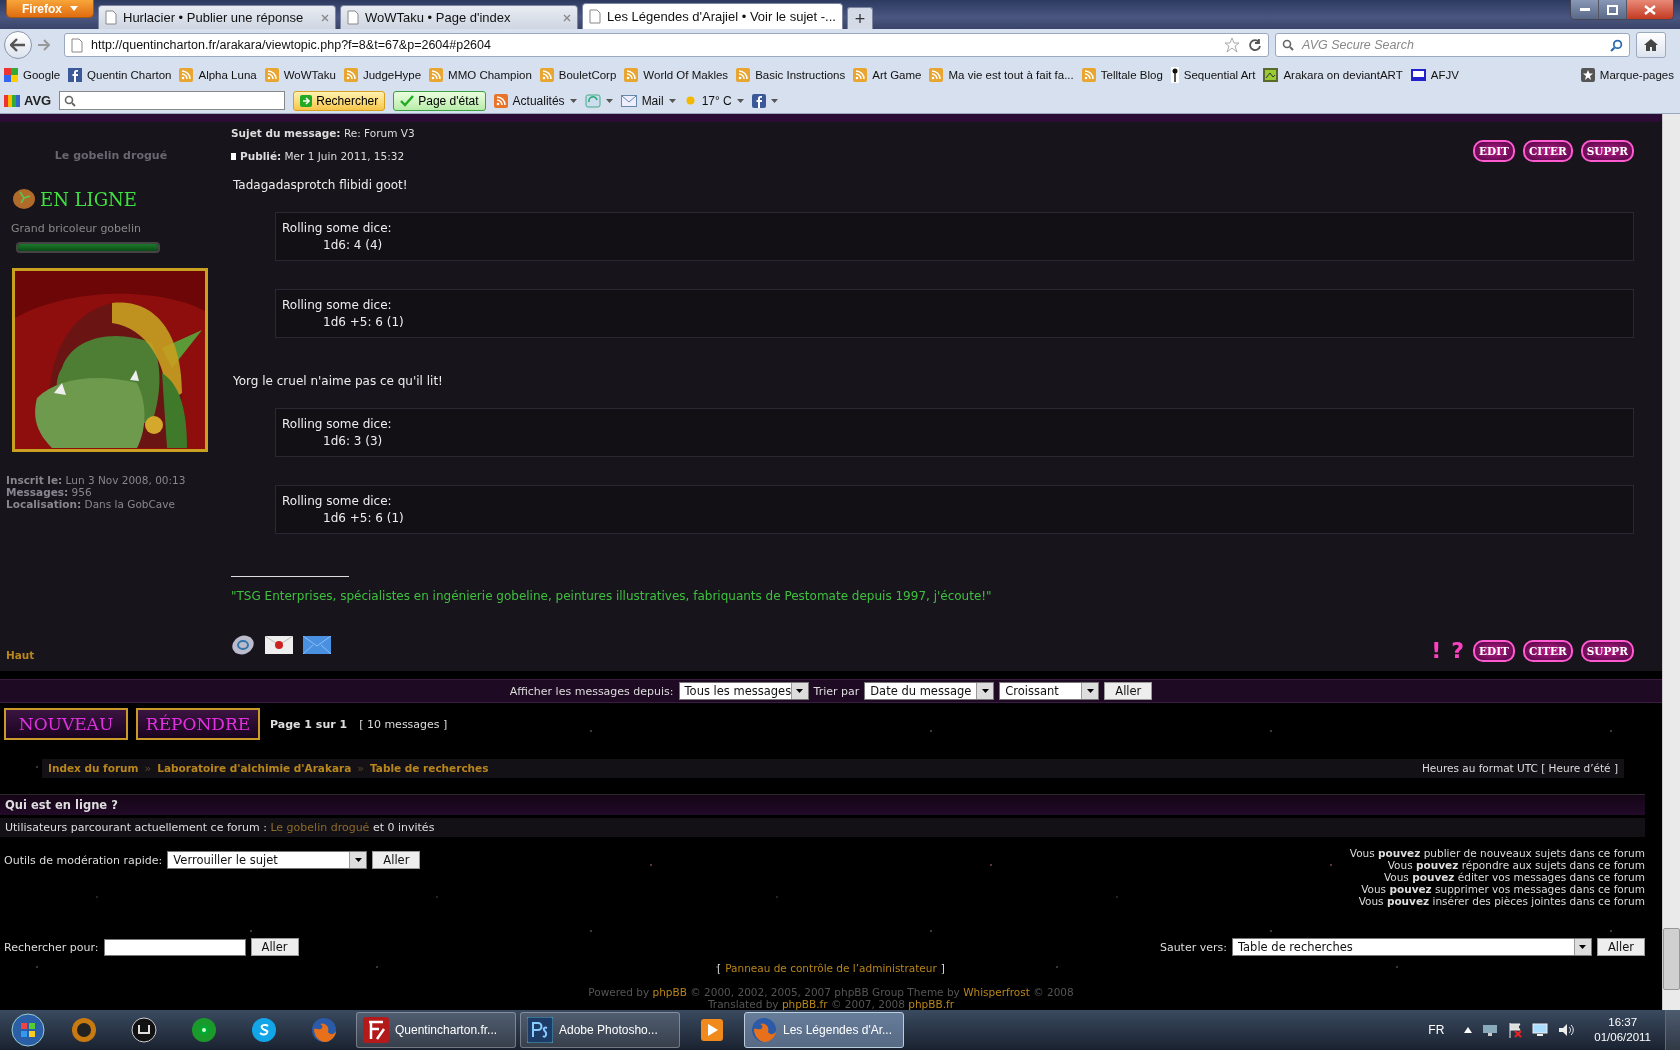 Image resolution: width=1680 pixels, height=1050 pixels. I want to click on breadcrumb-link: Index du forum, so click(93, 768).